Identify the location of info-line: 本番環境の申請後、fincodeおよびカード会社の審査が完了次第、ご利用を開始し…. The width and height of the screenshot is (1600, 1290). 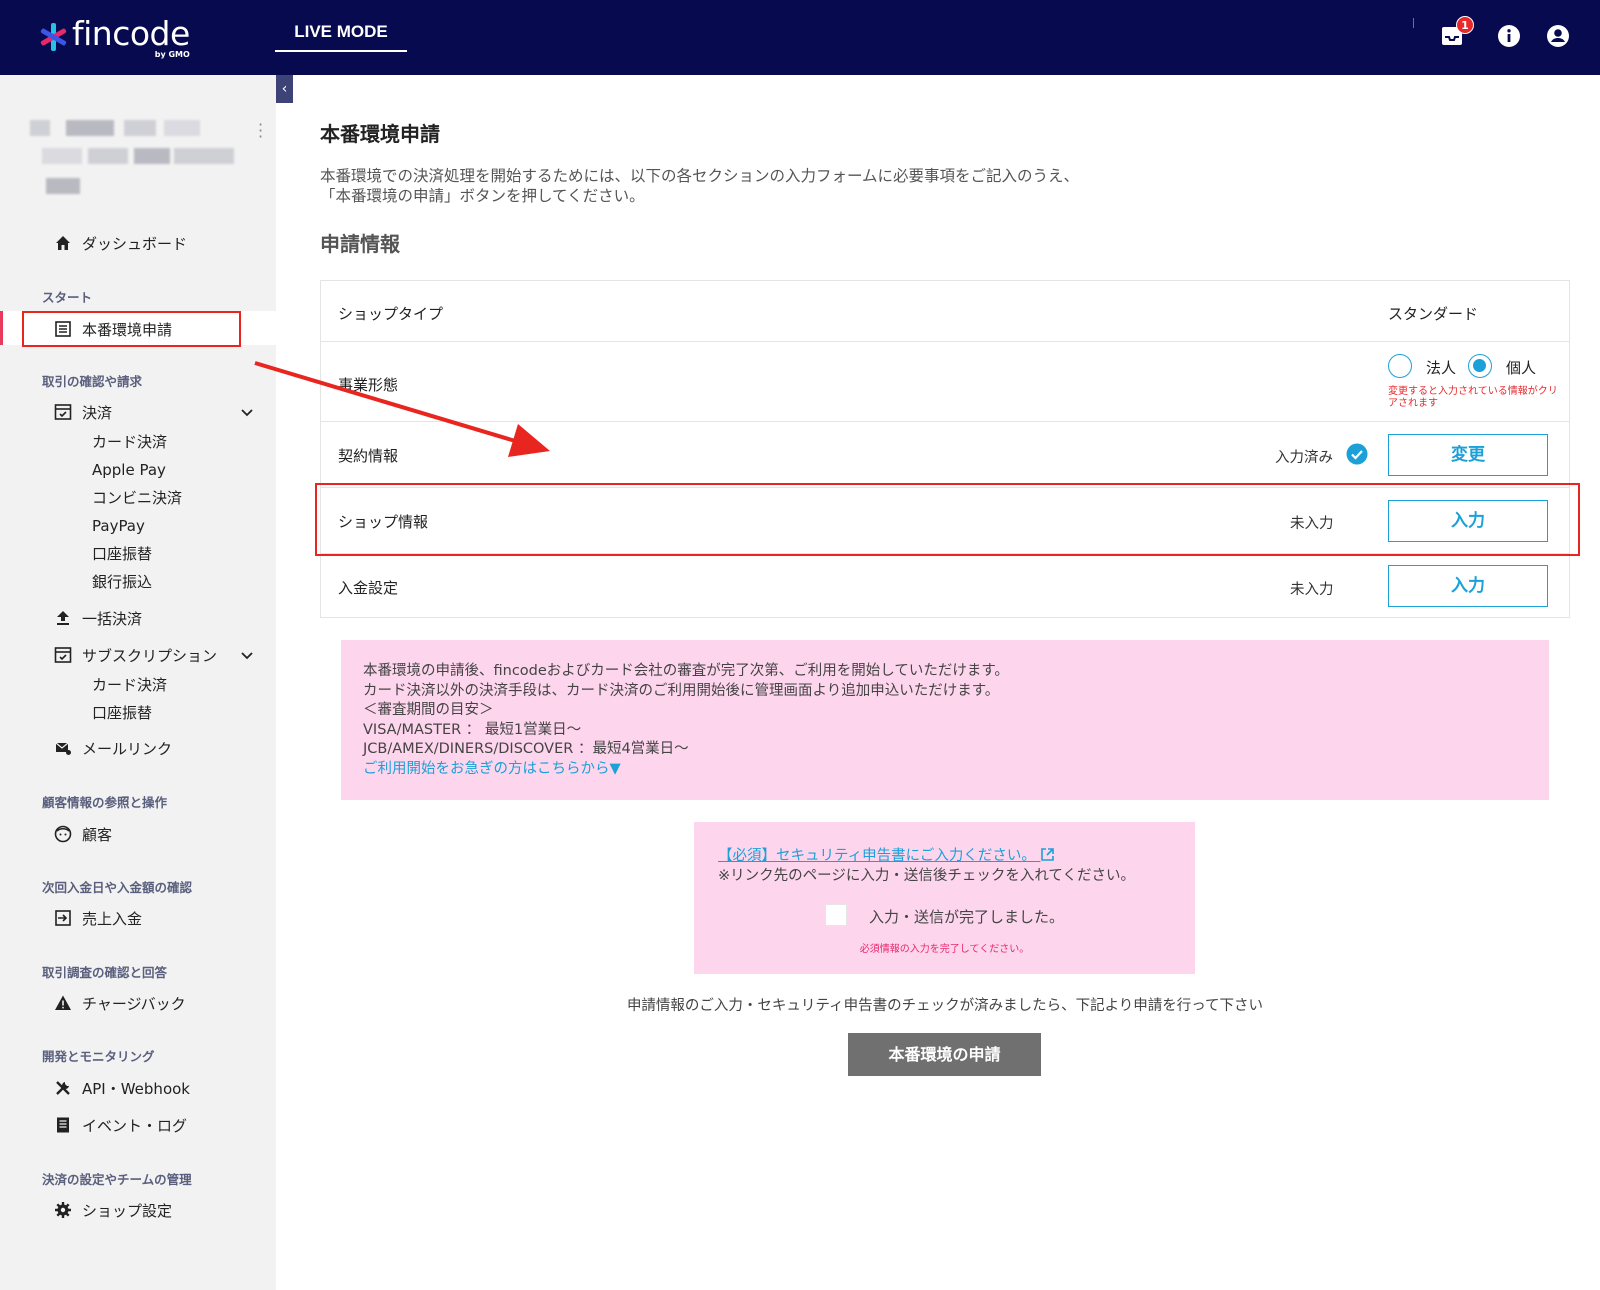
(686, 671).